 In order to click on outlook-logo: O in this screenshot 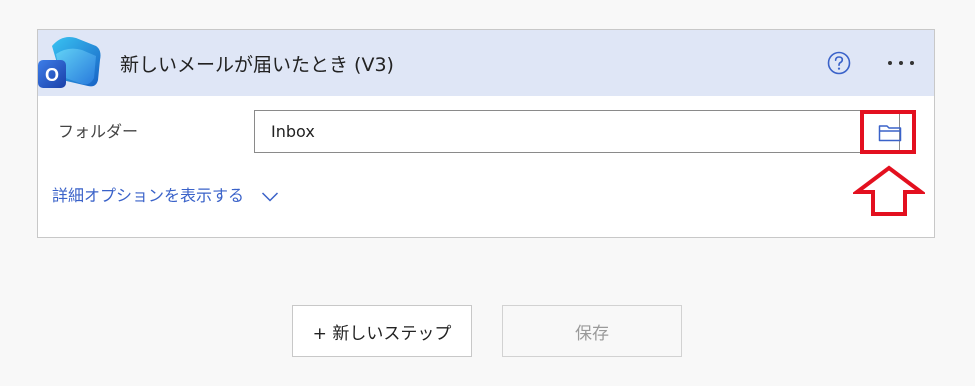, I will do `click(69, 62)`.